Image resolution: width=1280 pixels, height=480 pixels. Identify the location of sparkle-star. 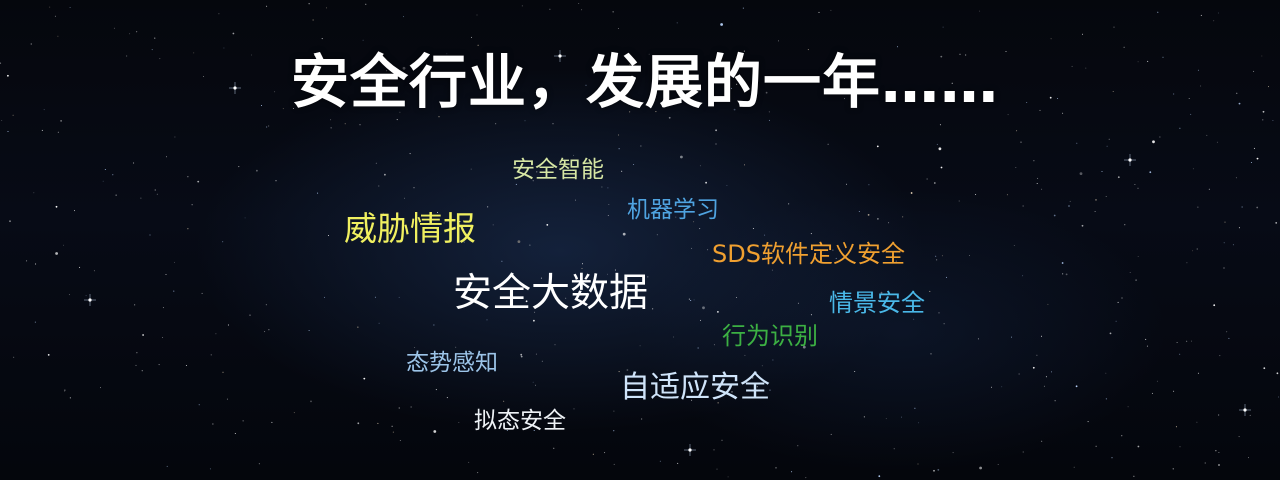
(690, 450).